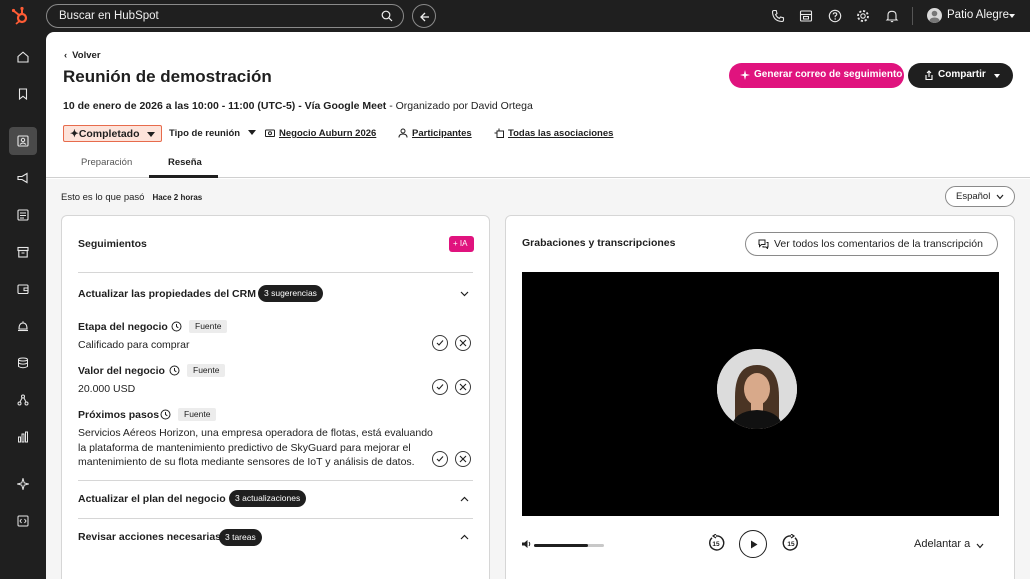  What do you see at coordinates (225, 16) in the screenshot?
I see `search-input: Buscar en HubSpot` at bounding box center [225, 16].